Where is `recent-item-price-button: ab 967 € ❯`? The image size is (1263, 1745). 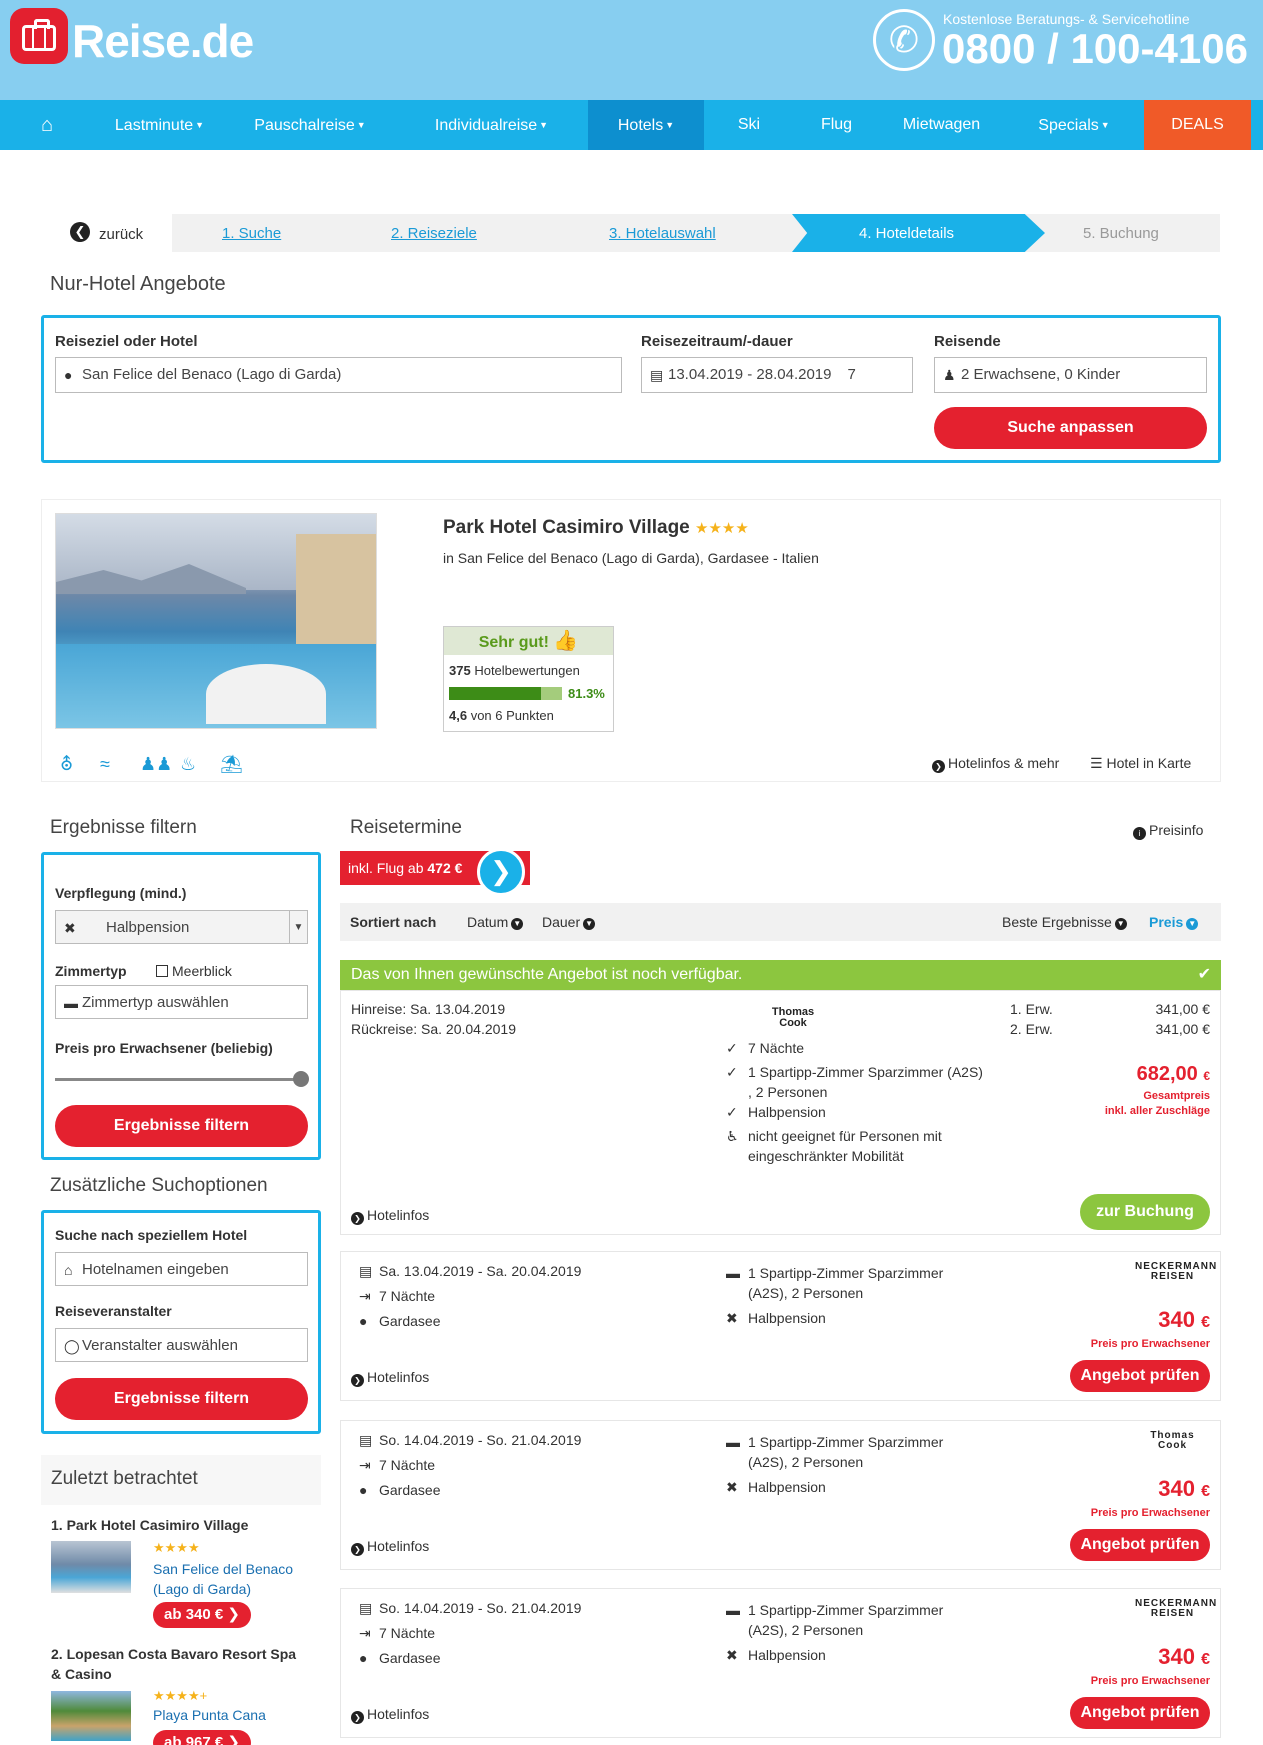 recent-item-price-button: ab 967 € ❯ is located at coordinates (202, 1737).